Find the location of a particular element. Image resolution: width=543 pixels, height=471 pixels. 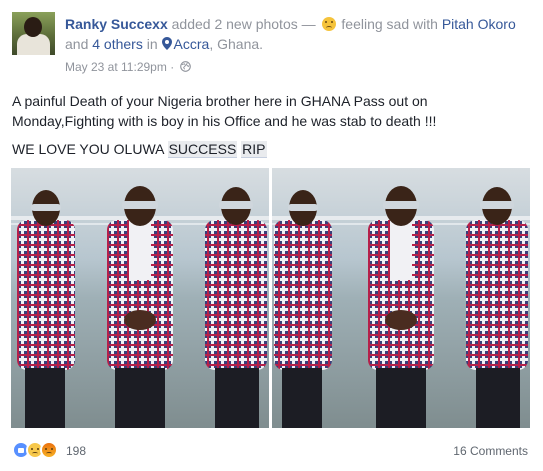

feeling-text: feeling sad with is located at coordinates (389, 24).